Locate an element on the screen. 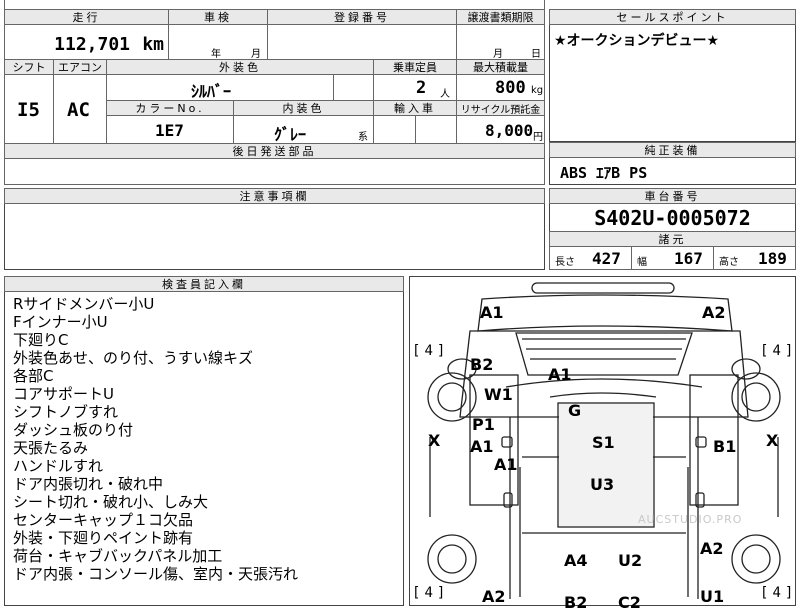 The width and height of the screenshot is (800, 612). shift-cell: I5 is located at coordinates (29, 109).